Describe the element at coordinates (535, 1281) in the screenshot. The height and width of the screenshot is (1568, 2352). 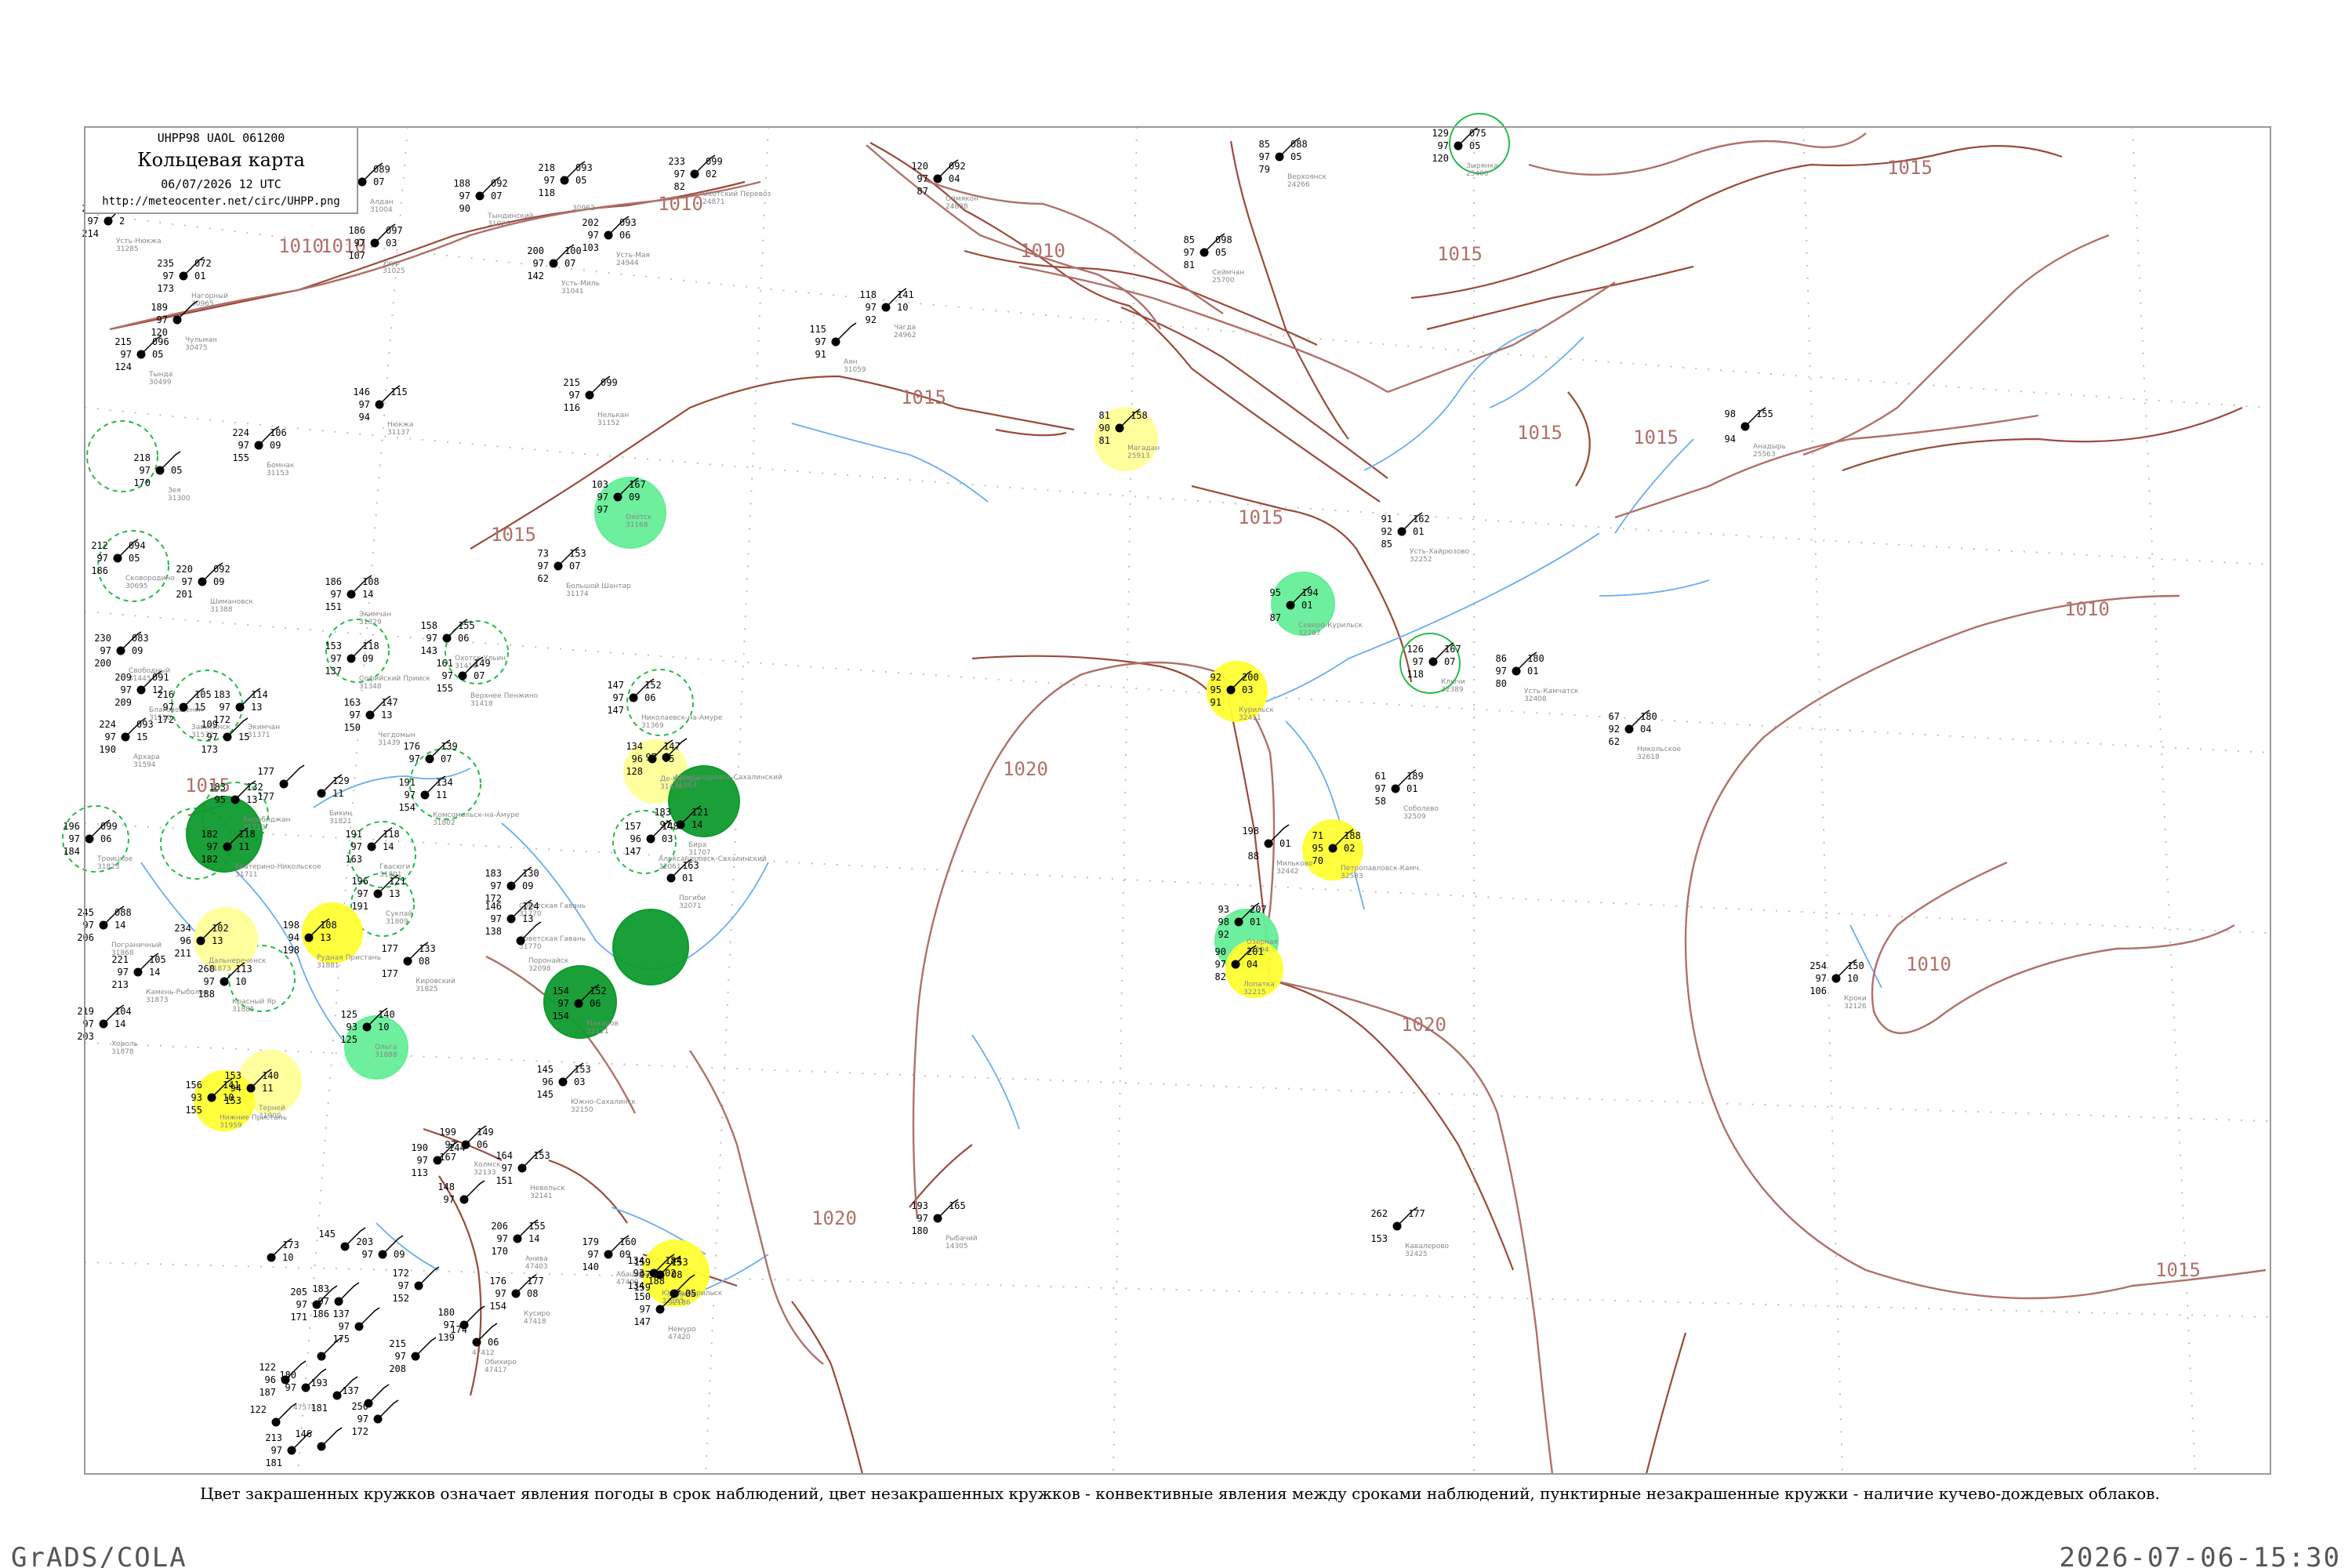
I see `station-temp: 177` at that location.